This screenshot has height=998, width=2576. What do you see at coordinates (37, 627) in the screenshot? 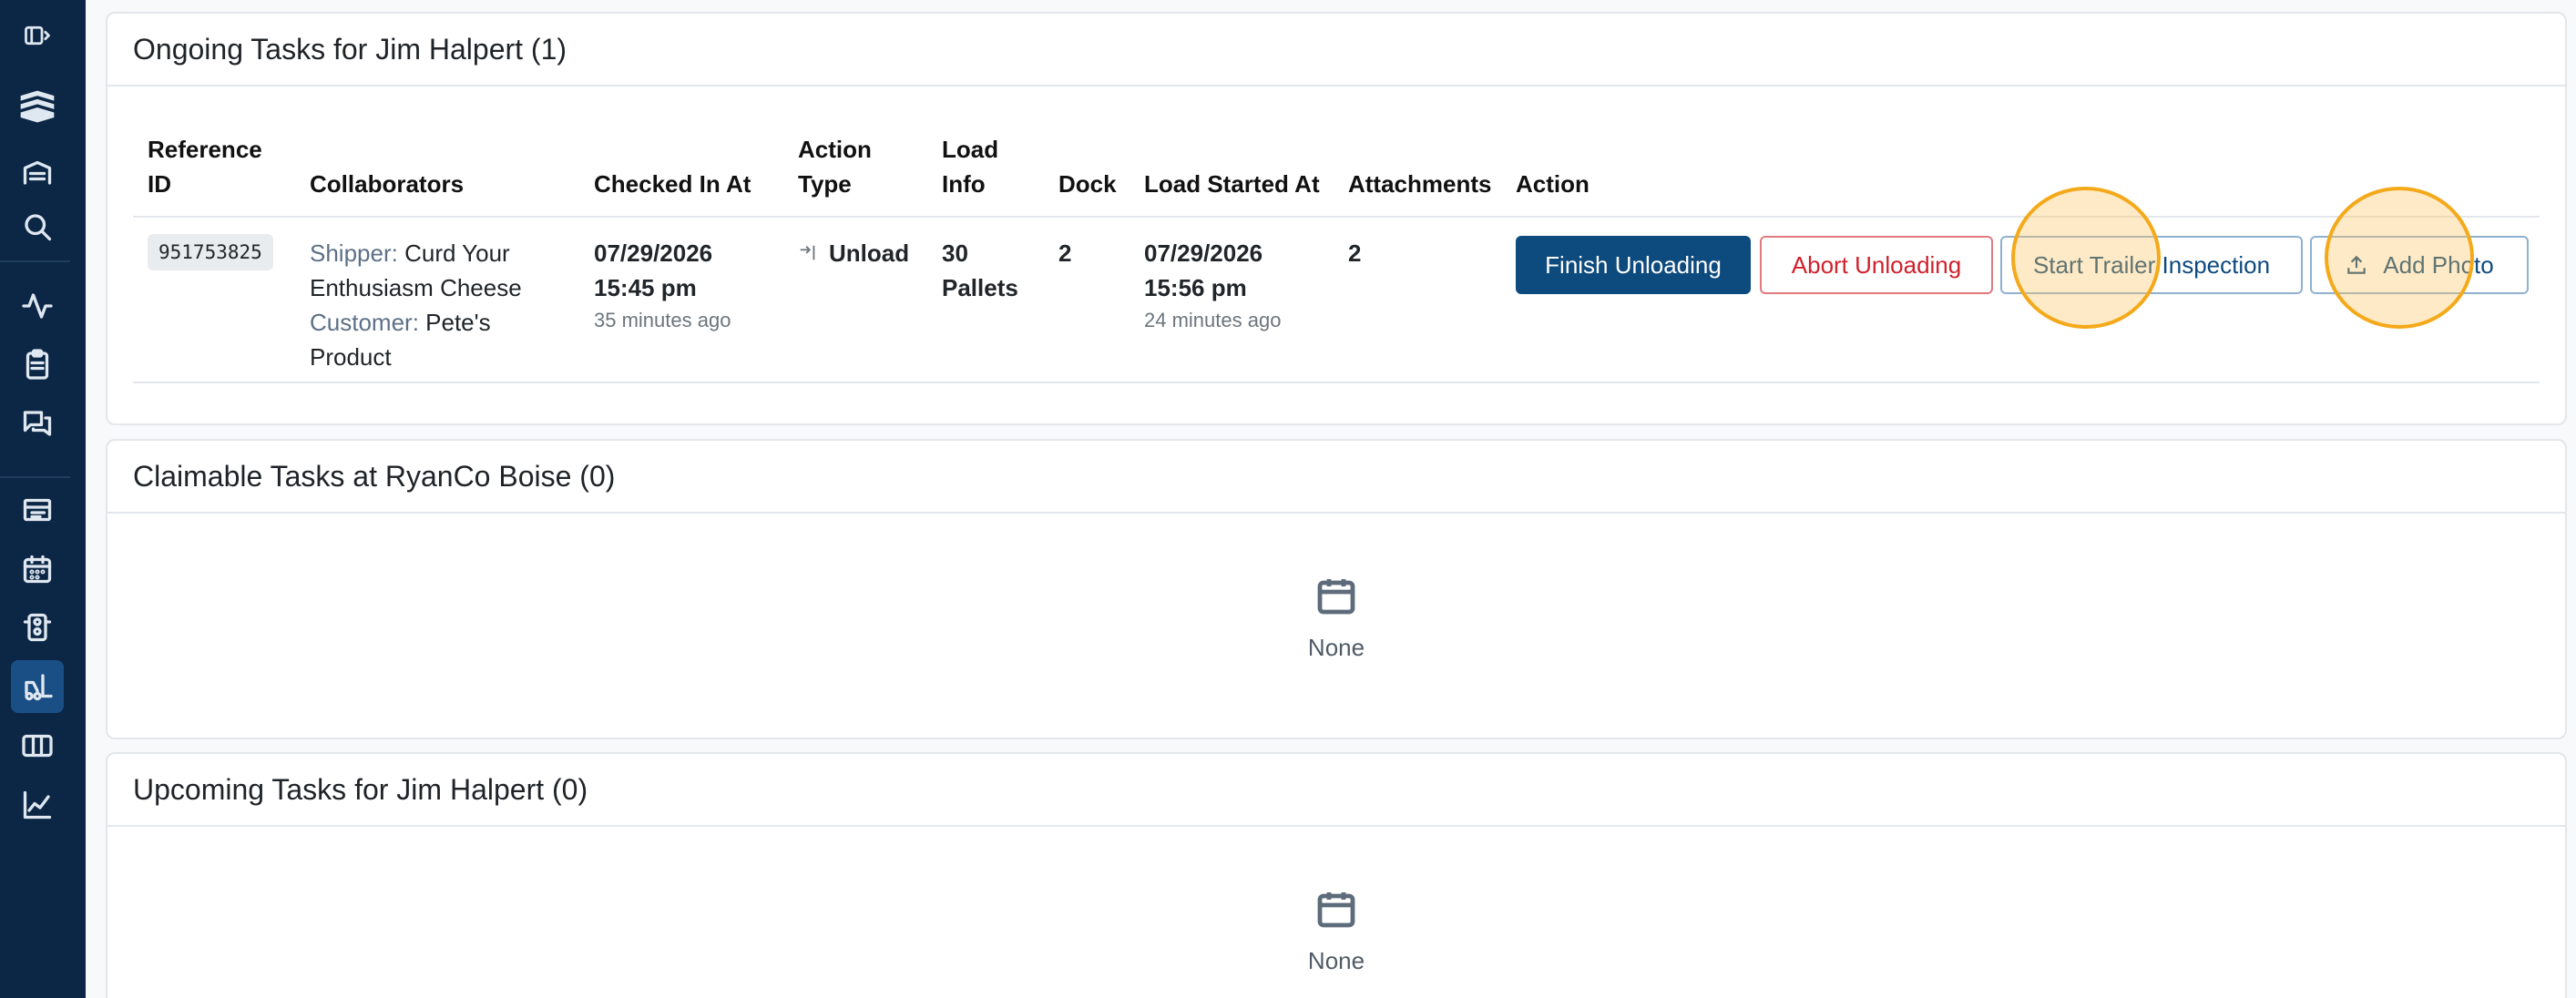
I see `dock-icon` at bounding box center [37, 627].